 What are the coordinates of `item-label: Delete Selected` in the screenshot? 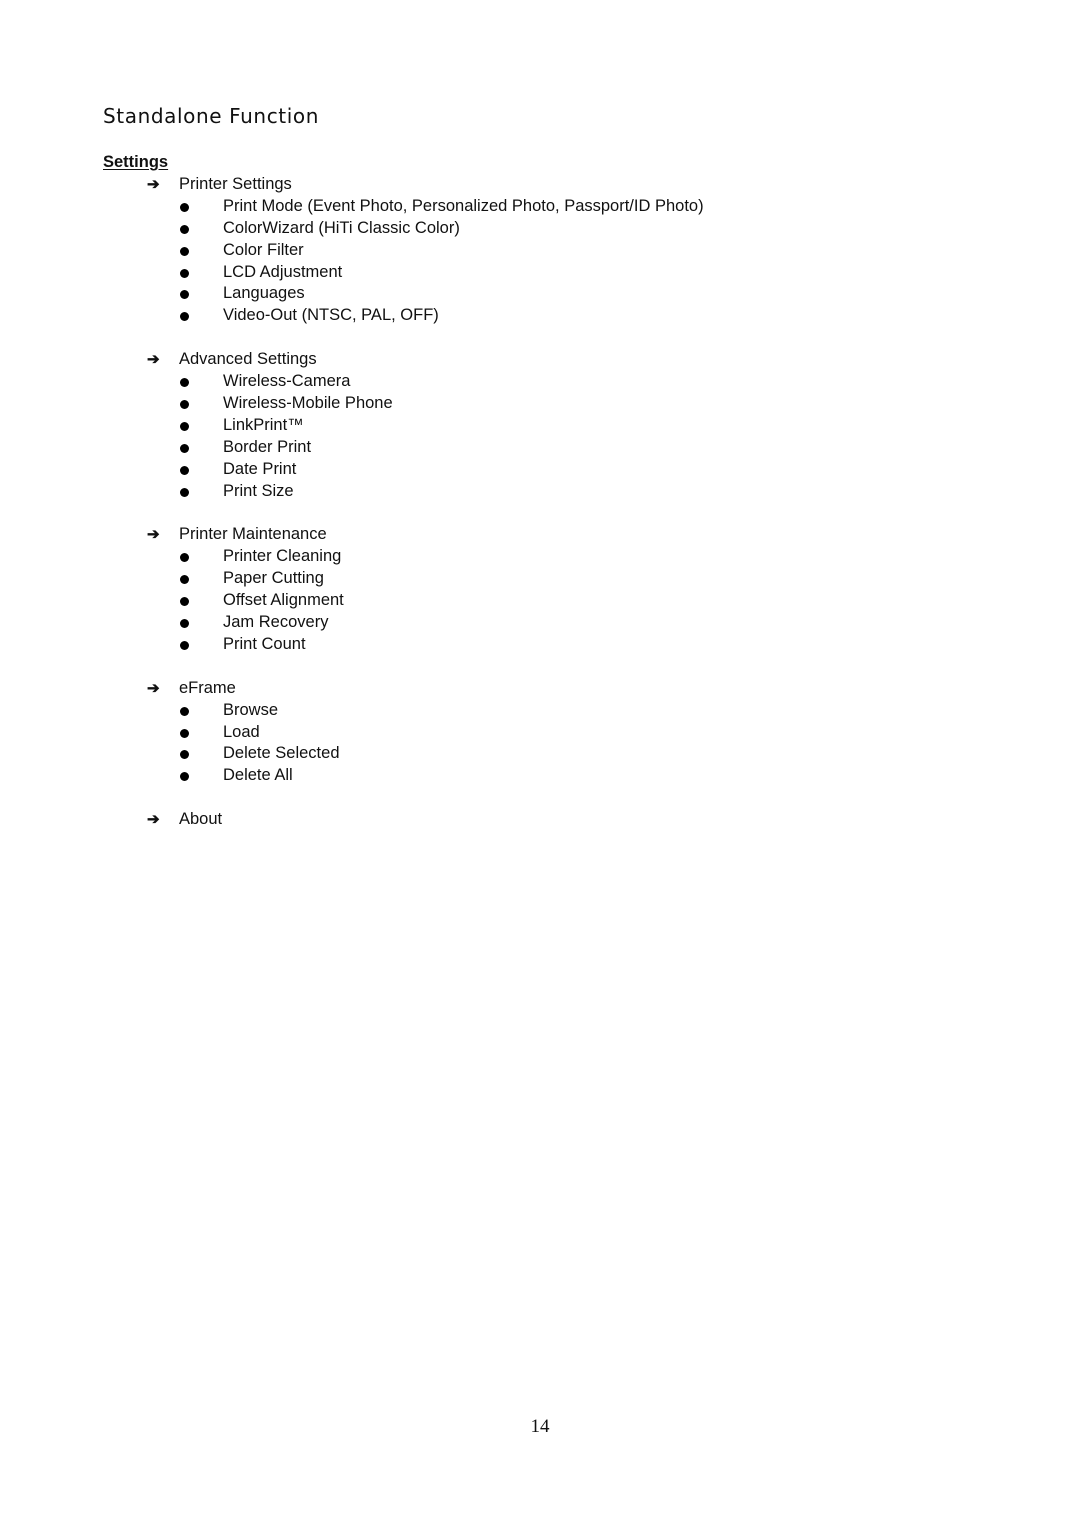 It's located at (281, 753).